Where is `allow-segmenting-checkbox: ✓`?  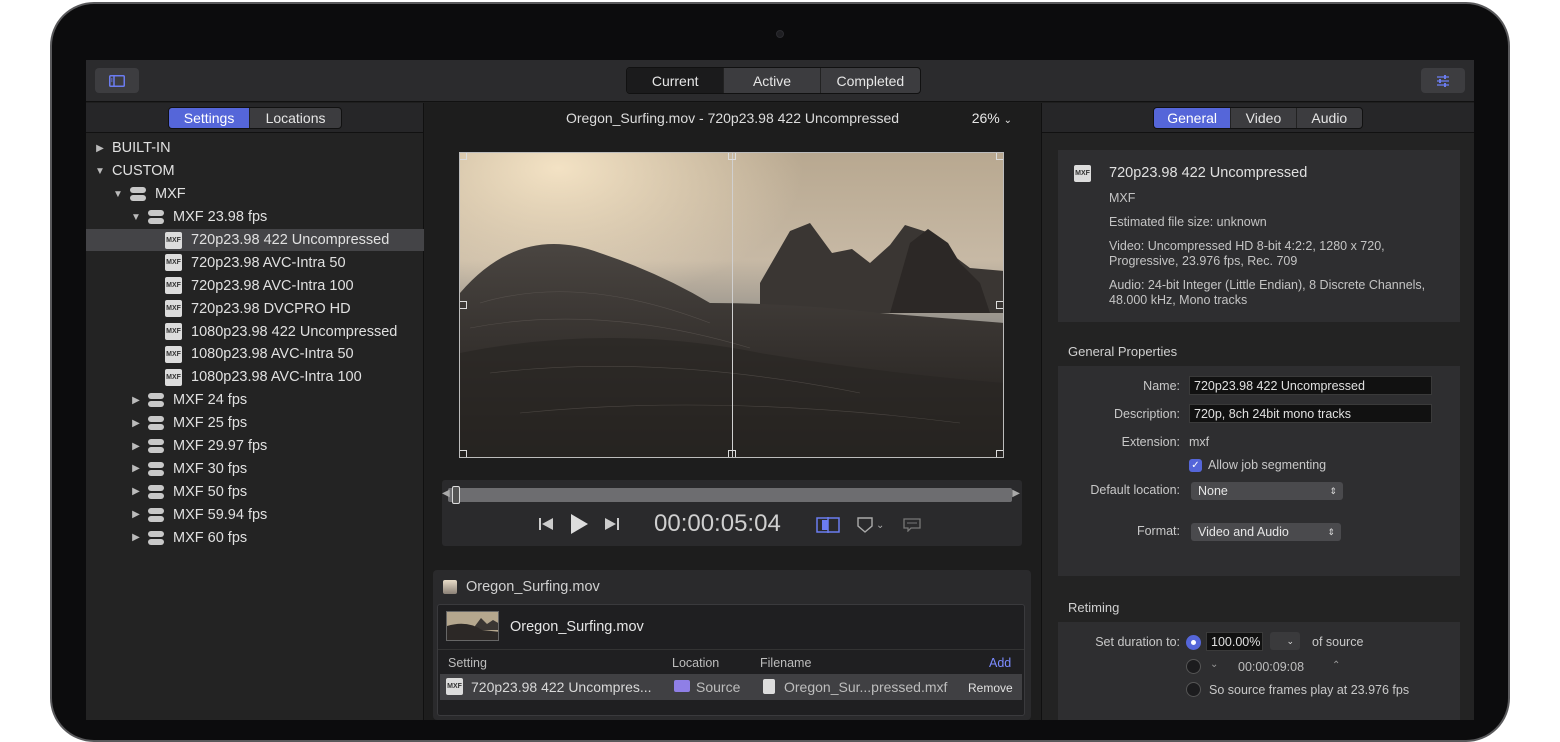 allow-segmenting-checkbox: ✓ is located at coordinates (1195, 465).